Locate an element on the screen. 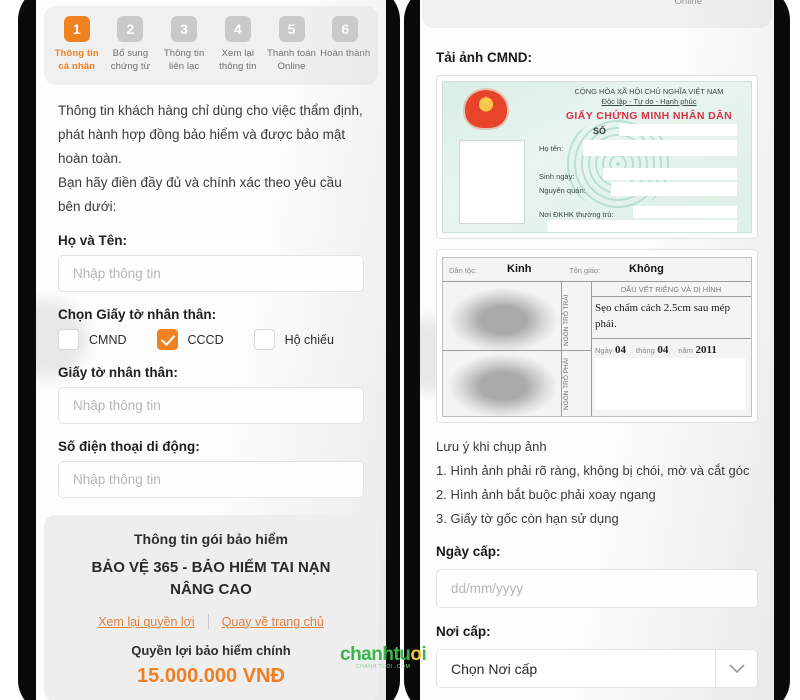 The width and height of the screenshot is (800, 700). fingerprint-left-icon is located at coordinates (503, 320).